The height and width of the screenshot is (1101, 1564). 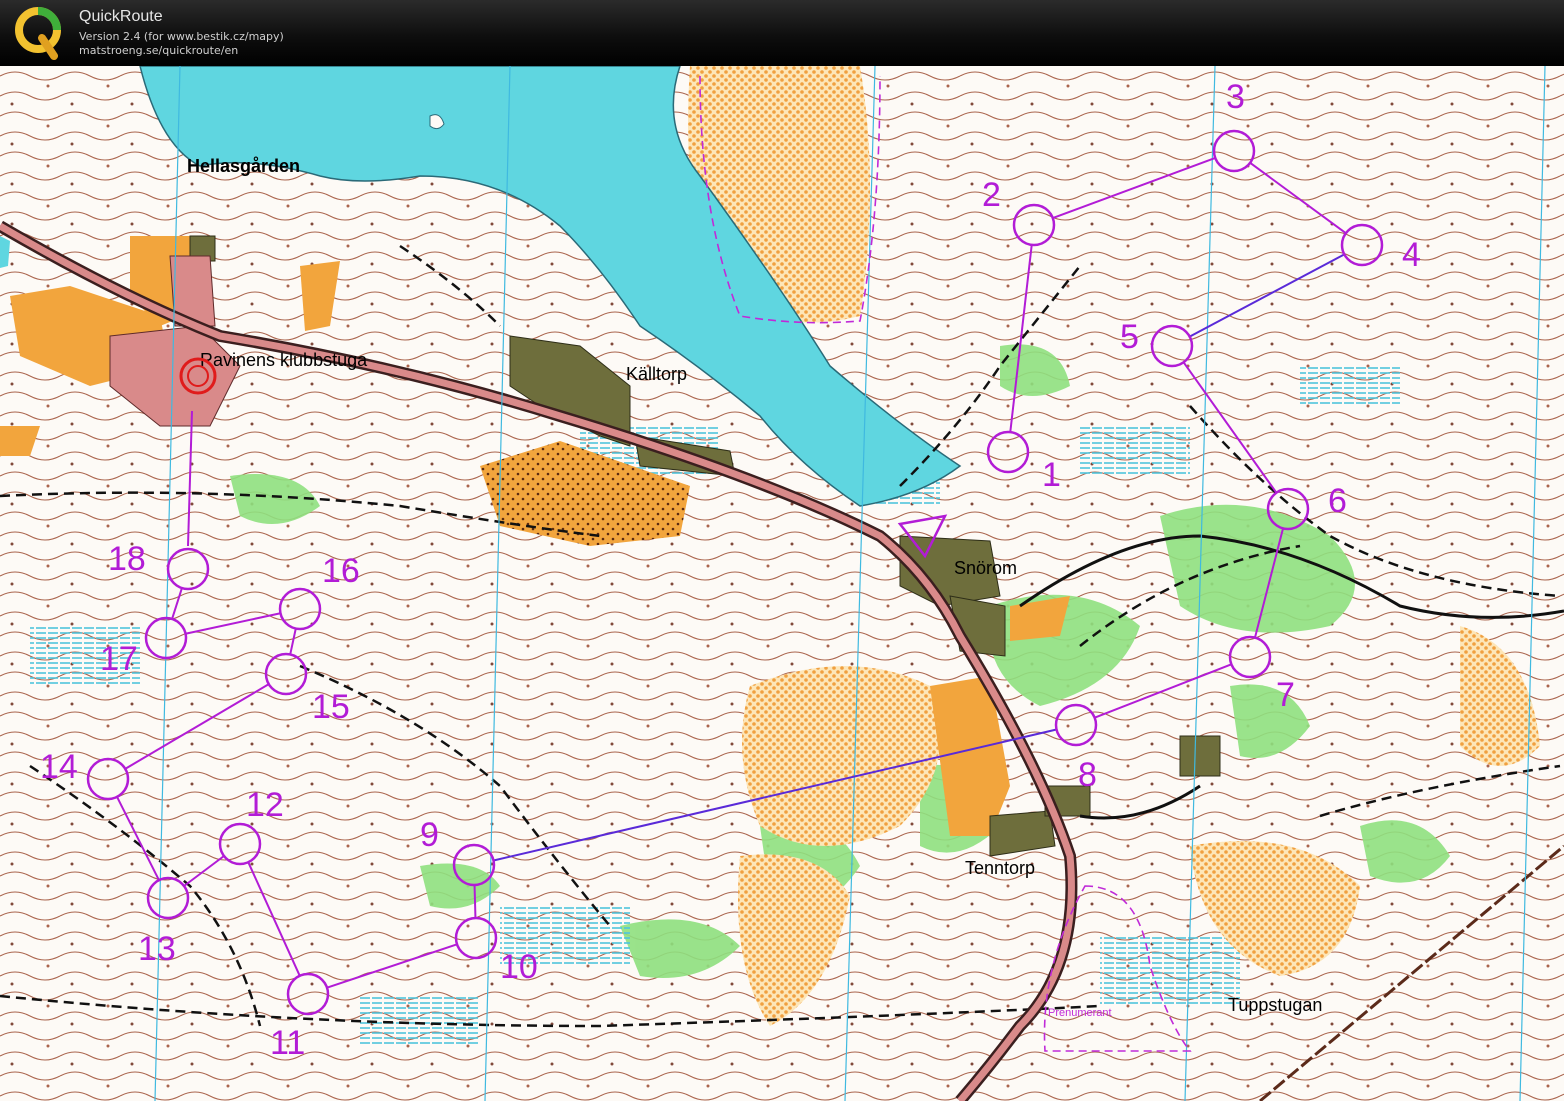 What do you see at coordinates (1411, 255) in the screenshot?
I see `control-number-4: 4` at bounding box center [1411, 255].